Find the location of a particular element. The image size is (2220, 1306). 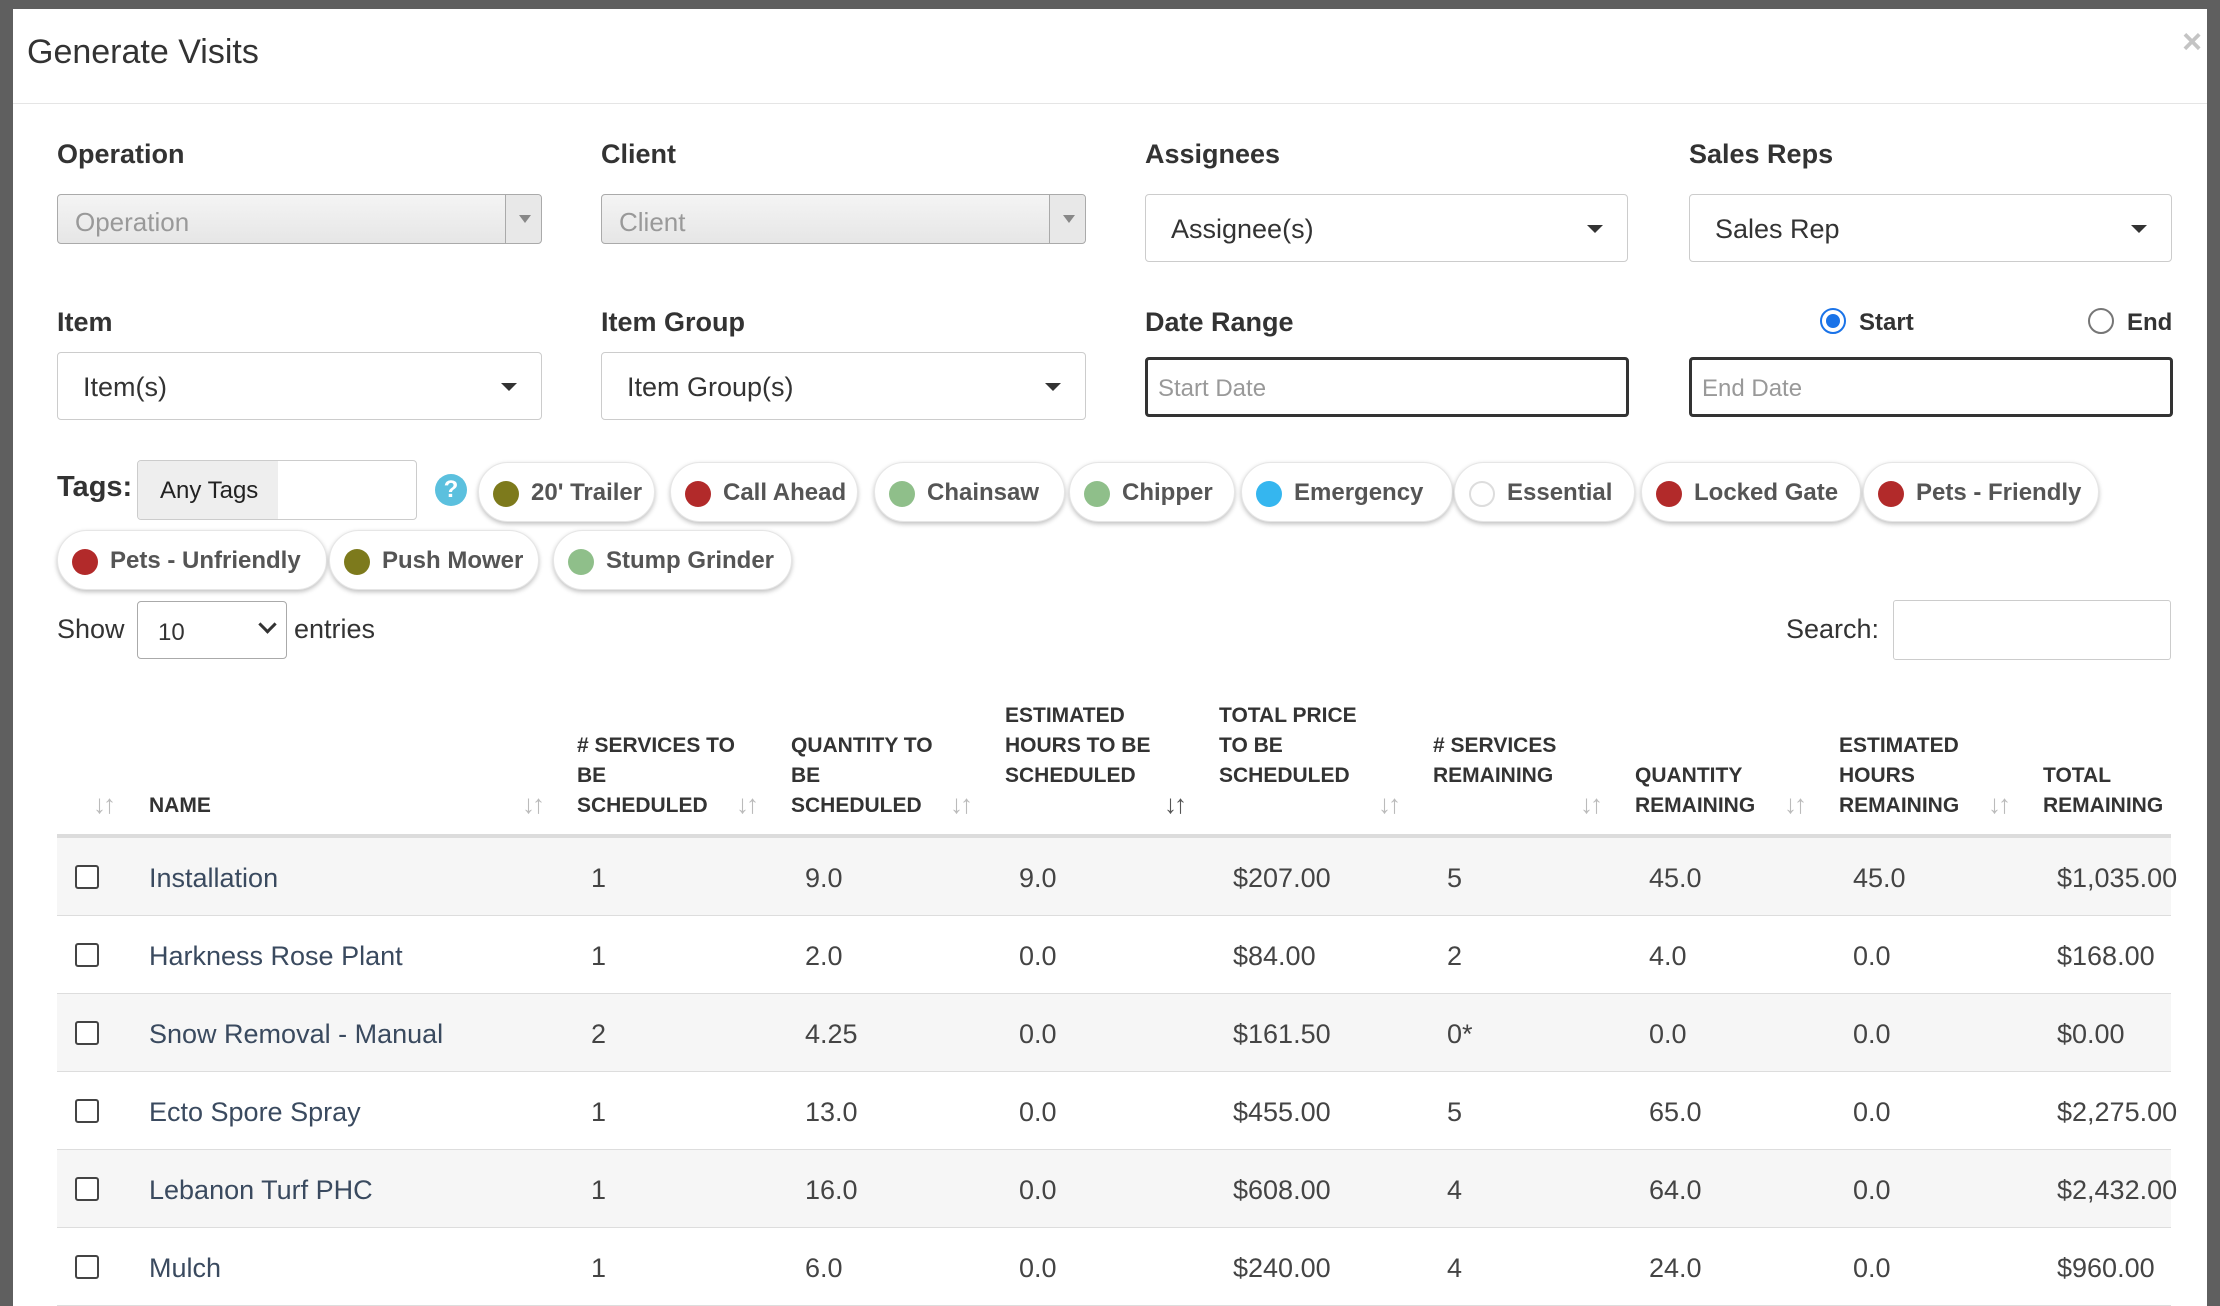

cell-qty-remaining: 65.0 is located at coordinates (1675, 1112).